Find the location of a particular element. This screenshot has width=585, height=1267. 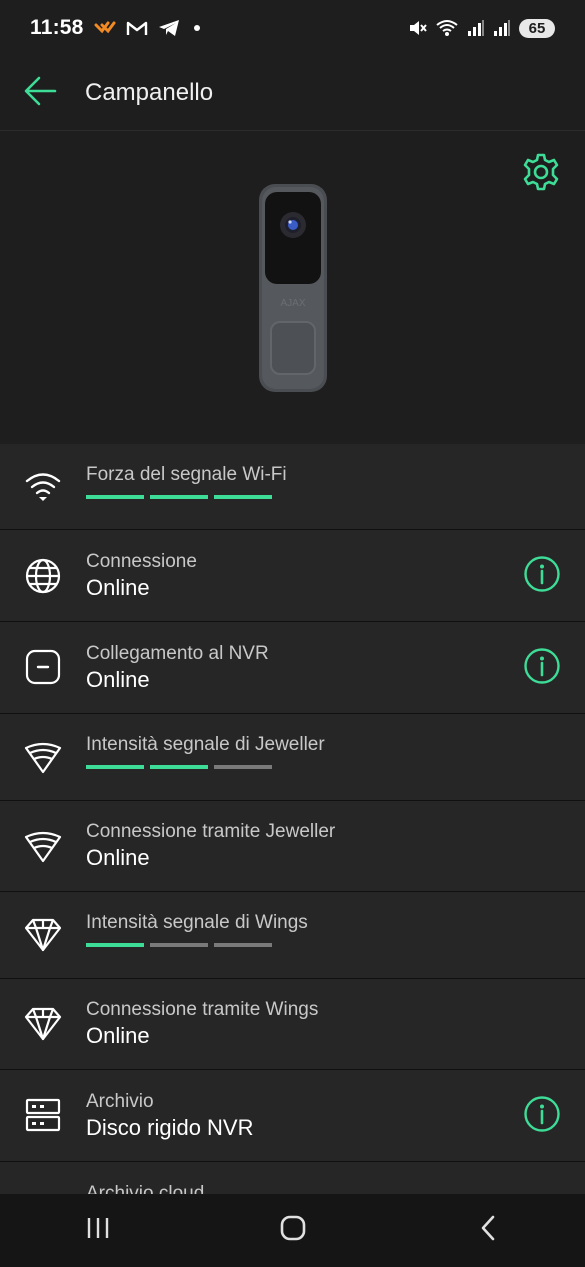

app-notification-icon is located at coordinates (105, 28).